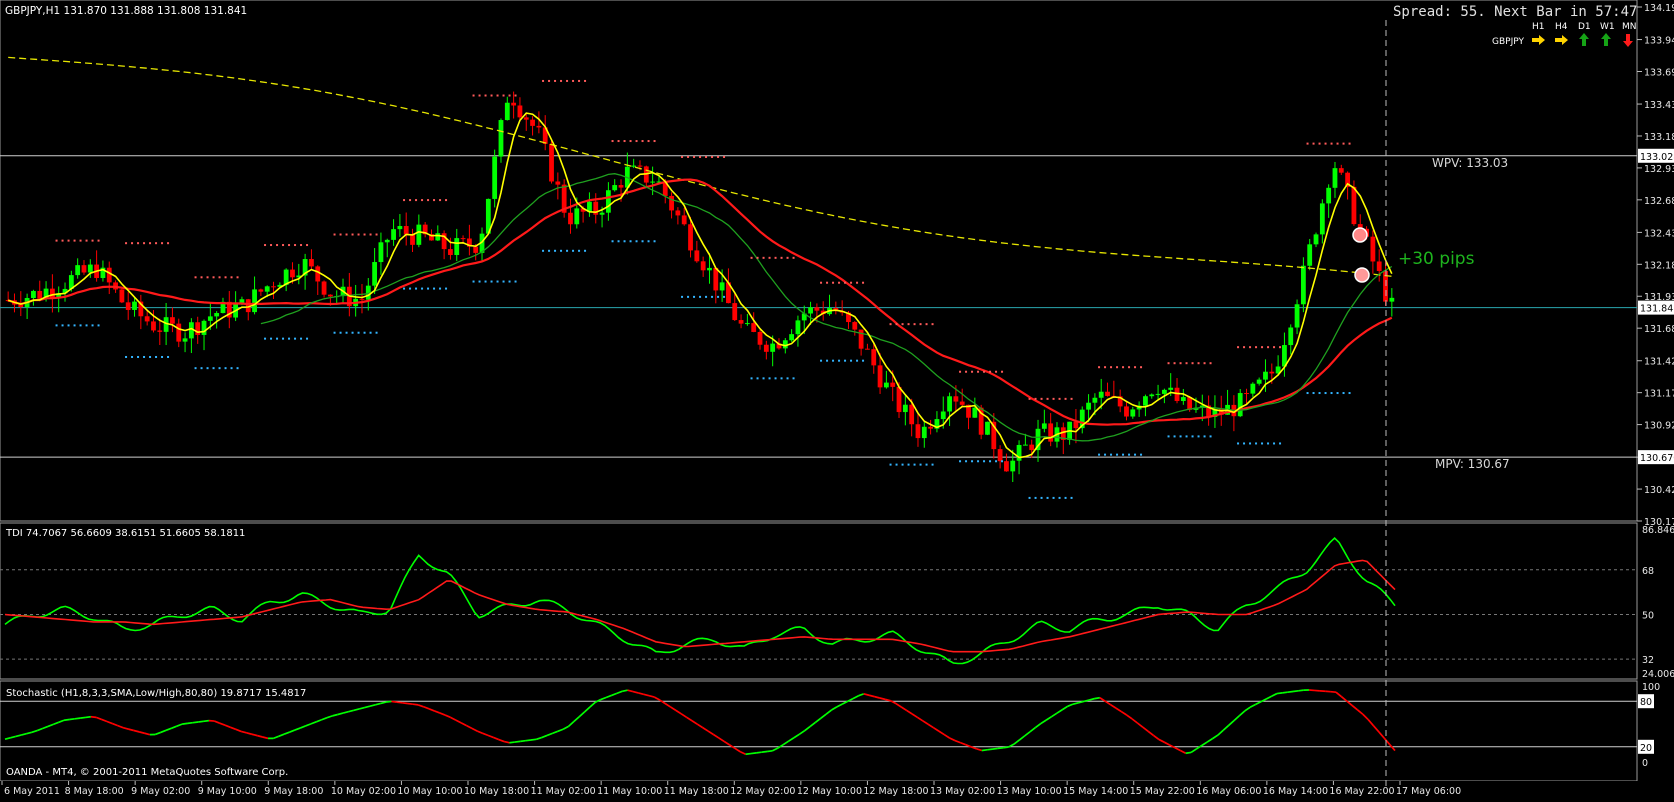 The height and width of the screenshot is (802, 1674). What do you see at coordinates (496, 791) in the screenshot?
I see `time-tick-label: 10 May 18:00` at bounding box center [496, 791].